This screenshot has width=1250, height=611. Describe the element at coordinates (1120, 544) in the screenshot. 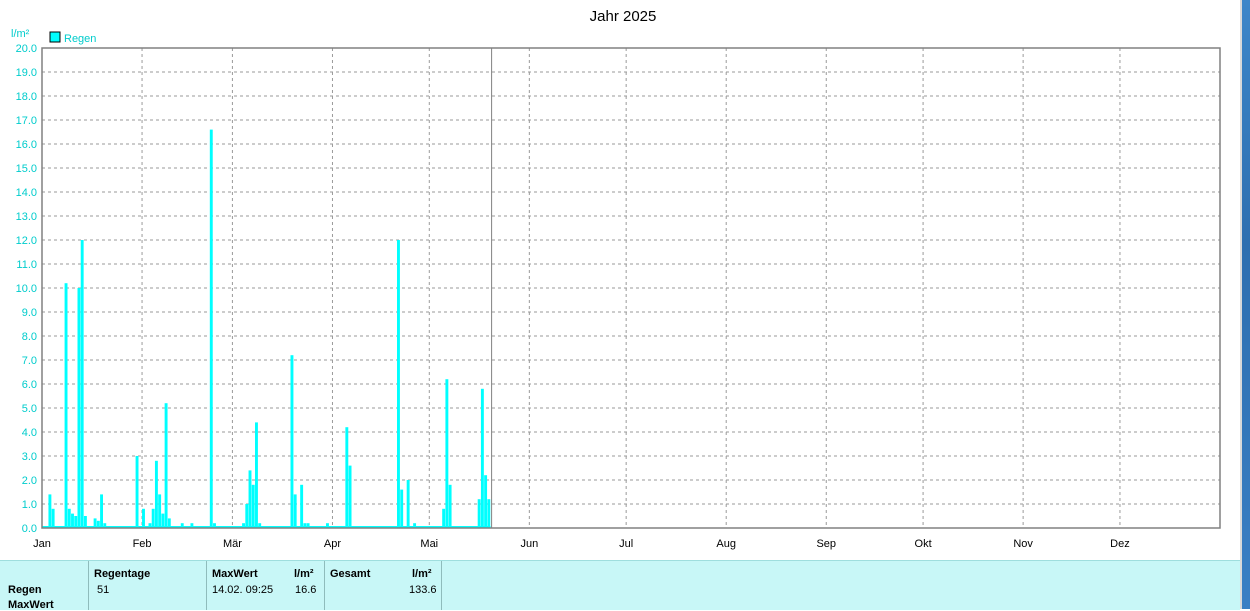

I see `x-tick-label: Dez` at that location.